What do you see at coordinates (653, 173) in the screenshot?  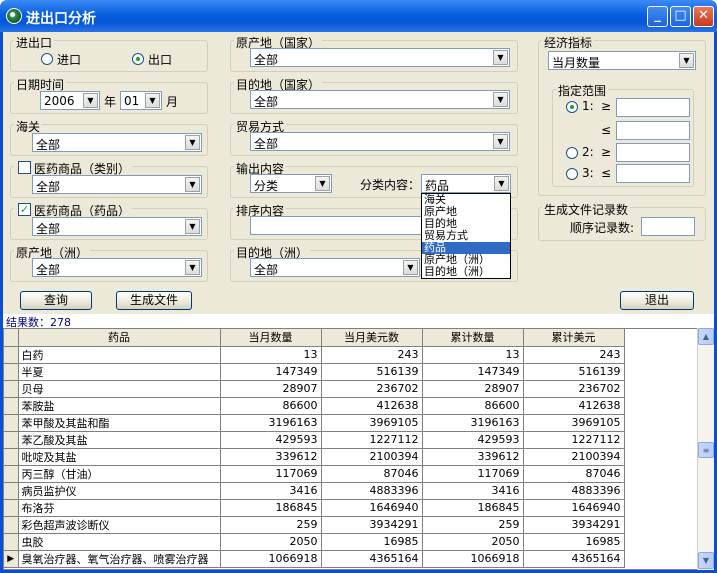 I see `range-3-input` at bounding box center [653, 173].